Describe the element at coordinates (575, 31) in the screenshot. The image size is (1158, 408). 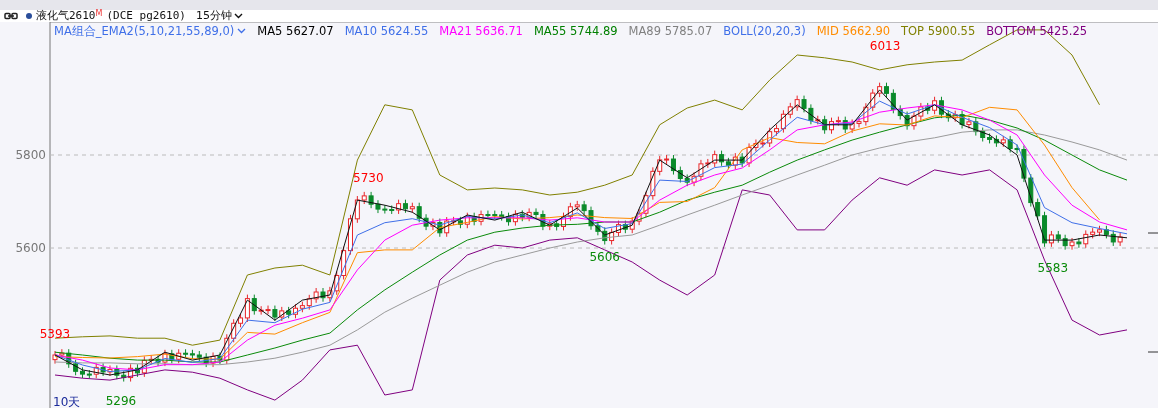
I see `indicator-legend: MA55 5744.89` at that location.